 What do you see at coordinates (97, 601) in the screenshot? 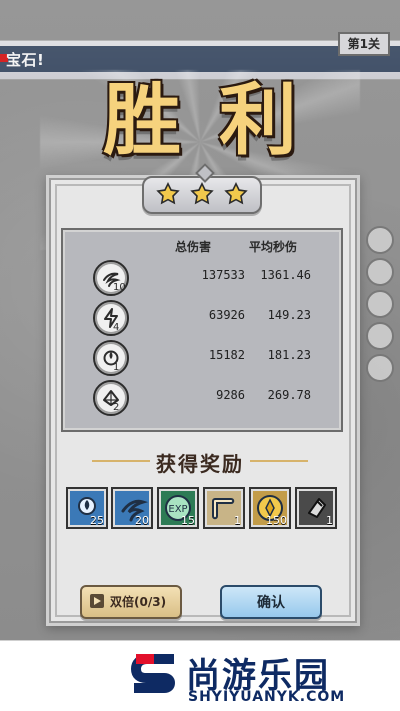
I see `video-play-icon` at bounding box center [97, 601].